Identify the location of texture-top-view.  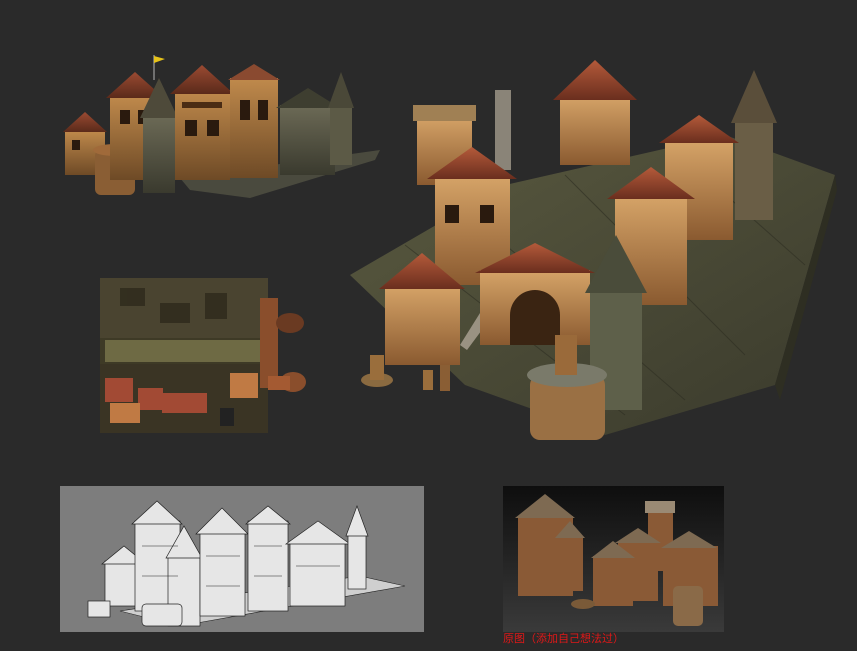
(205, 355).